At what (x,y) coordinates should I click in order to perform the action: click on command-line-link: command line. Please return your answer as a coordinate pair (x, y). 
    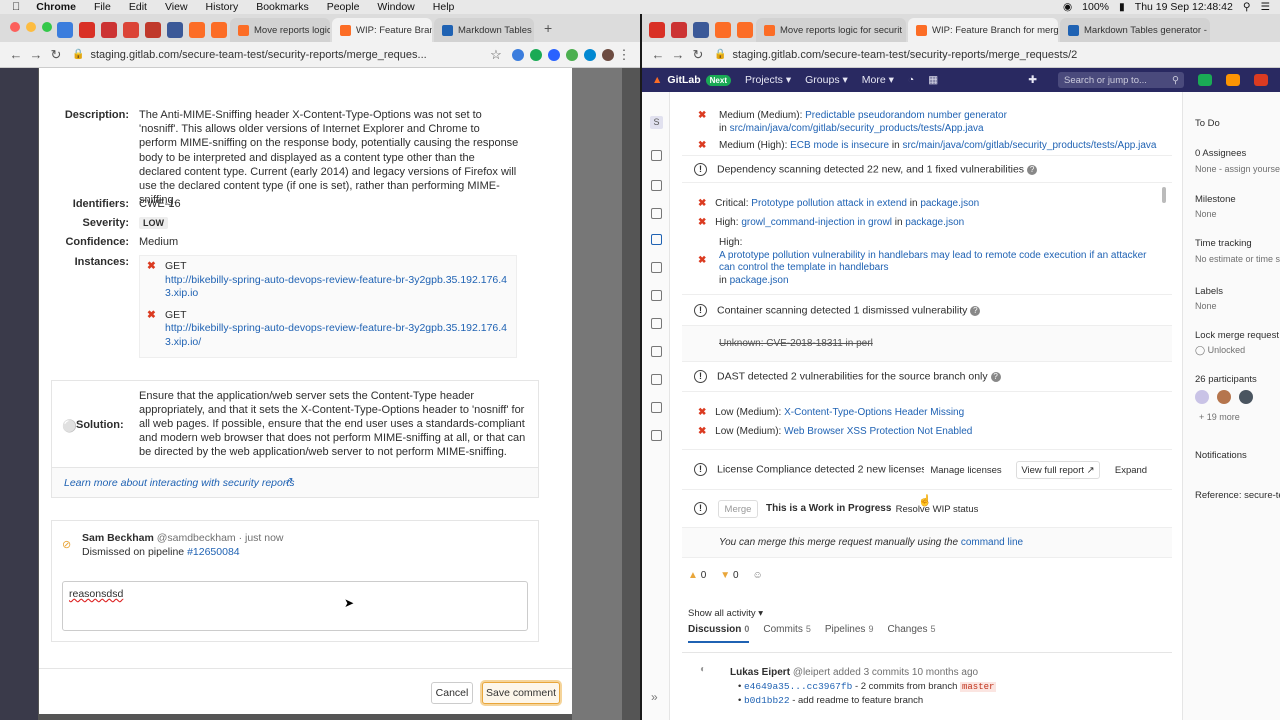
    Looking at the image, I should click on (992, 542).